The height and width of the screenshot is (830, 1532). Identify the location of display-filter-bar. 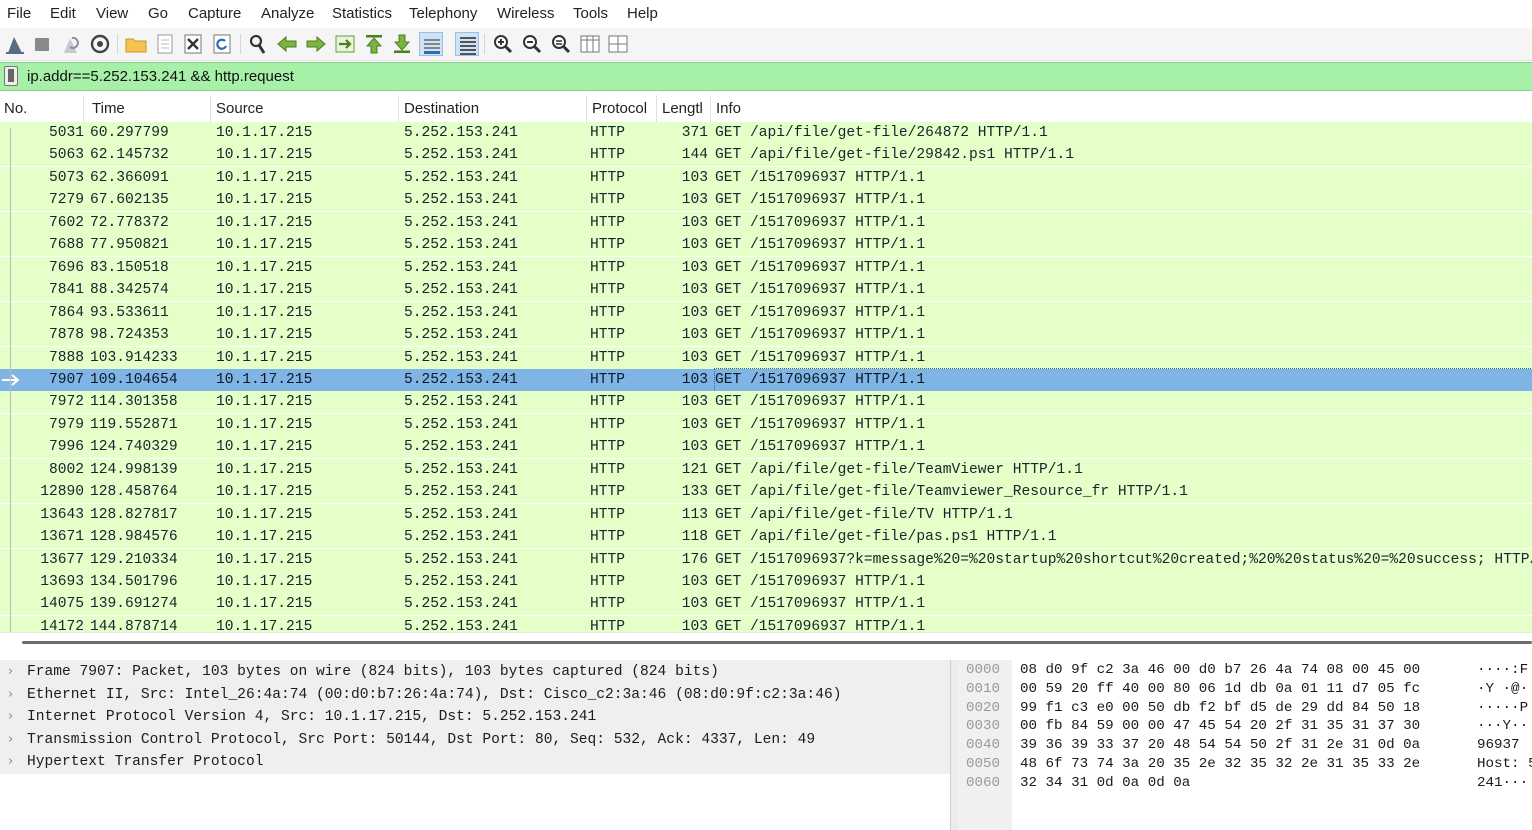
(766, 76).